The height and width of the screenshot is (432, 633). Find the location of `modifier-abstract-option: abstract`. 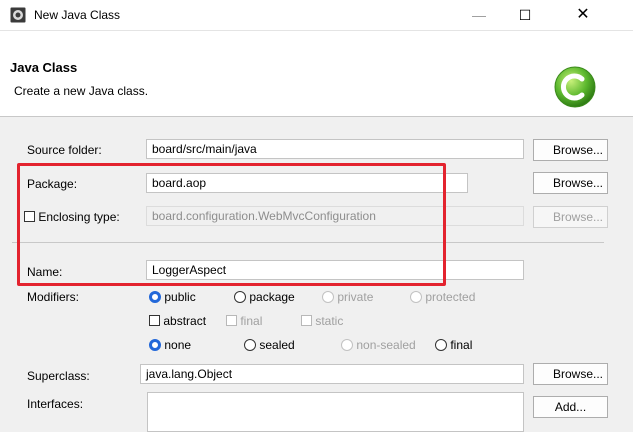

modifier-abstract-option: abstract is located at coordinates (177, 321).